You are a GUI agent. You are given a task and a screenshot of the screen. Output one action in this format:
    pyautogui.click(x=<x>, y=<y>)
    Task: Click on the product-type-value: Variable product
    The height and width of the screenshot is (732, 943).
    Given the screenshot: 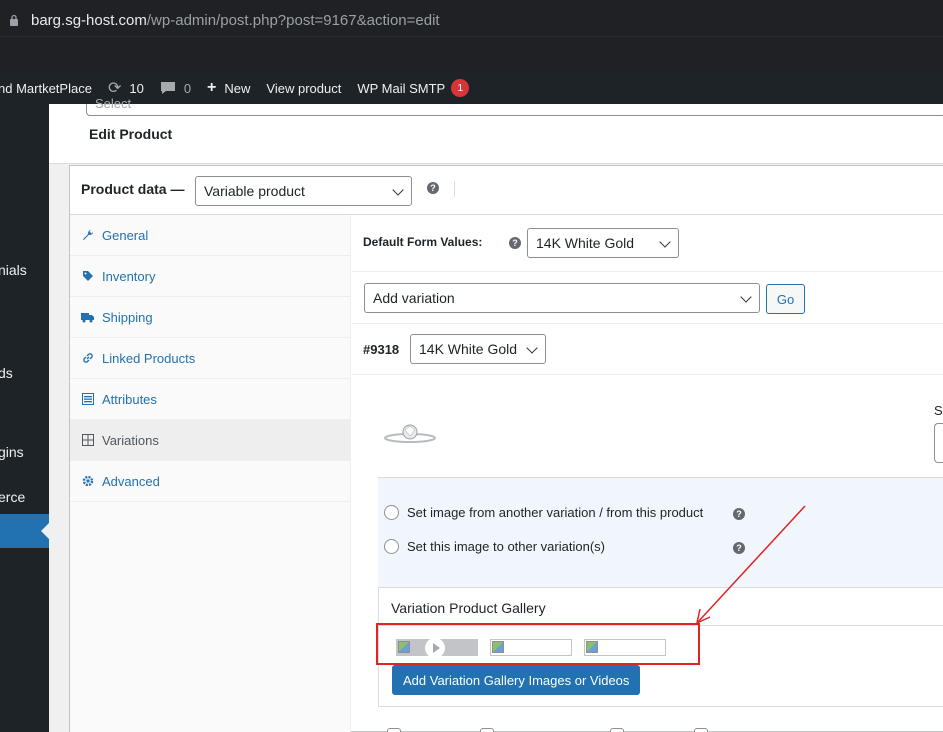 What is the action you would take?
    pyautogui.click(x=254, y=191)
    